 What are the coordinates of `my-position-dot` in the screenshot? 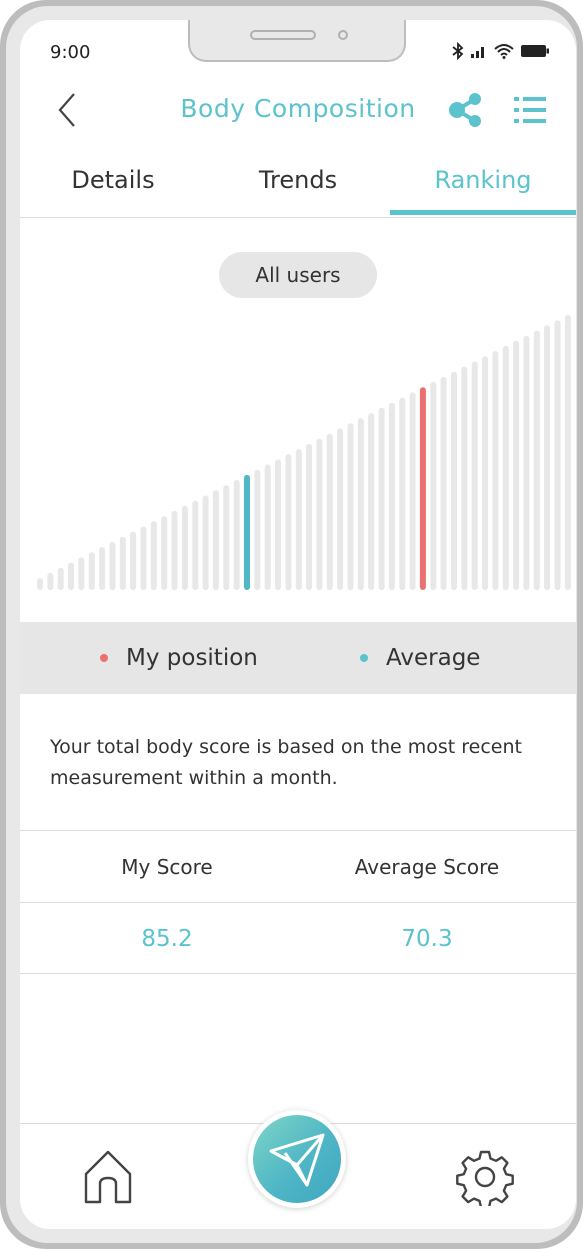 It's located at (104, 658).